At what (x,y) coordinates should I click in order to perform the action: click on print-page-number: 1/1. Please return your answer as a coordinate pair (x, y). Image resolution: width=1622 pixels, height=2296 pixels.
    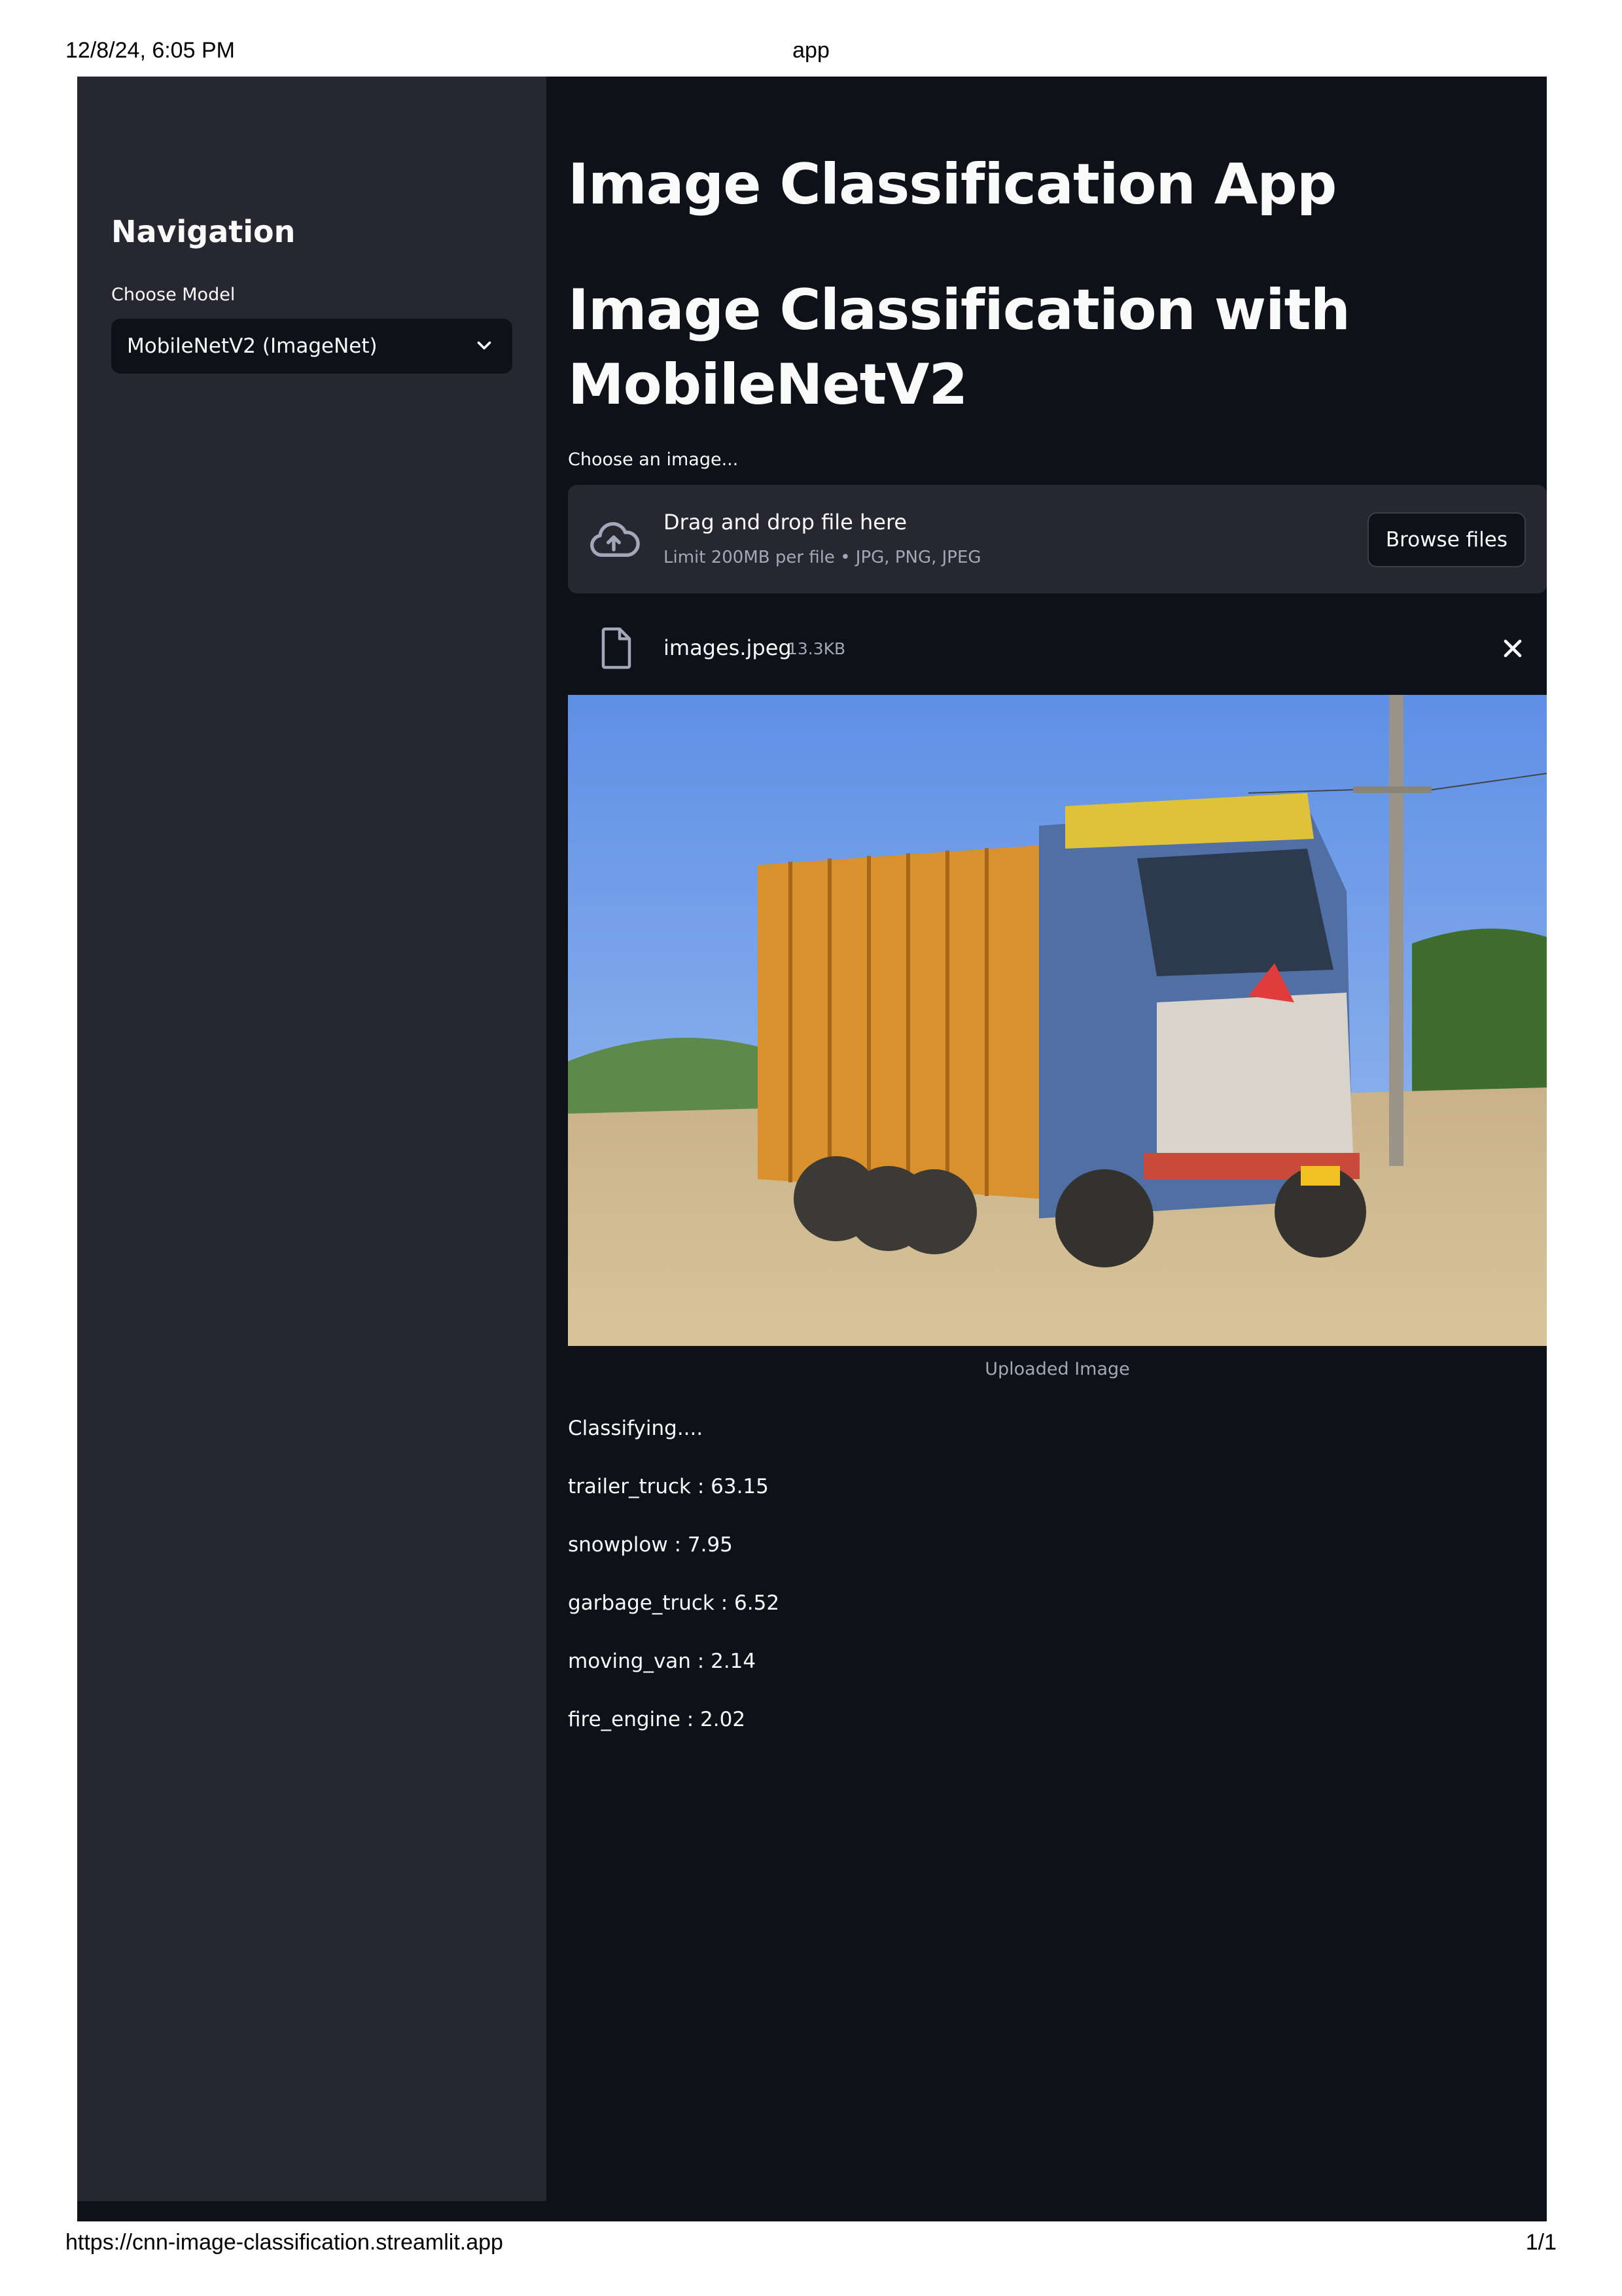
    Looking at the image, I should click on (1541, 2243).